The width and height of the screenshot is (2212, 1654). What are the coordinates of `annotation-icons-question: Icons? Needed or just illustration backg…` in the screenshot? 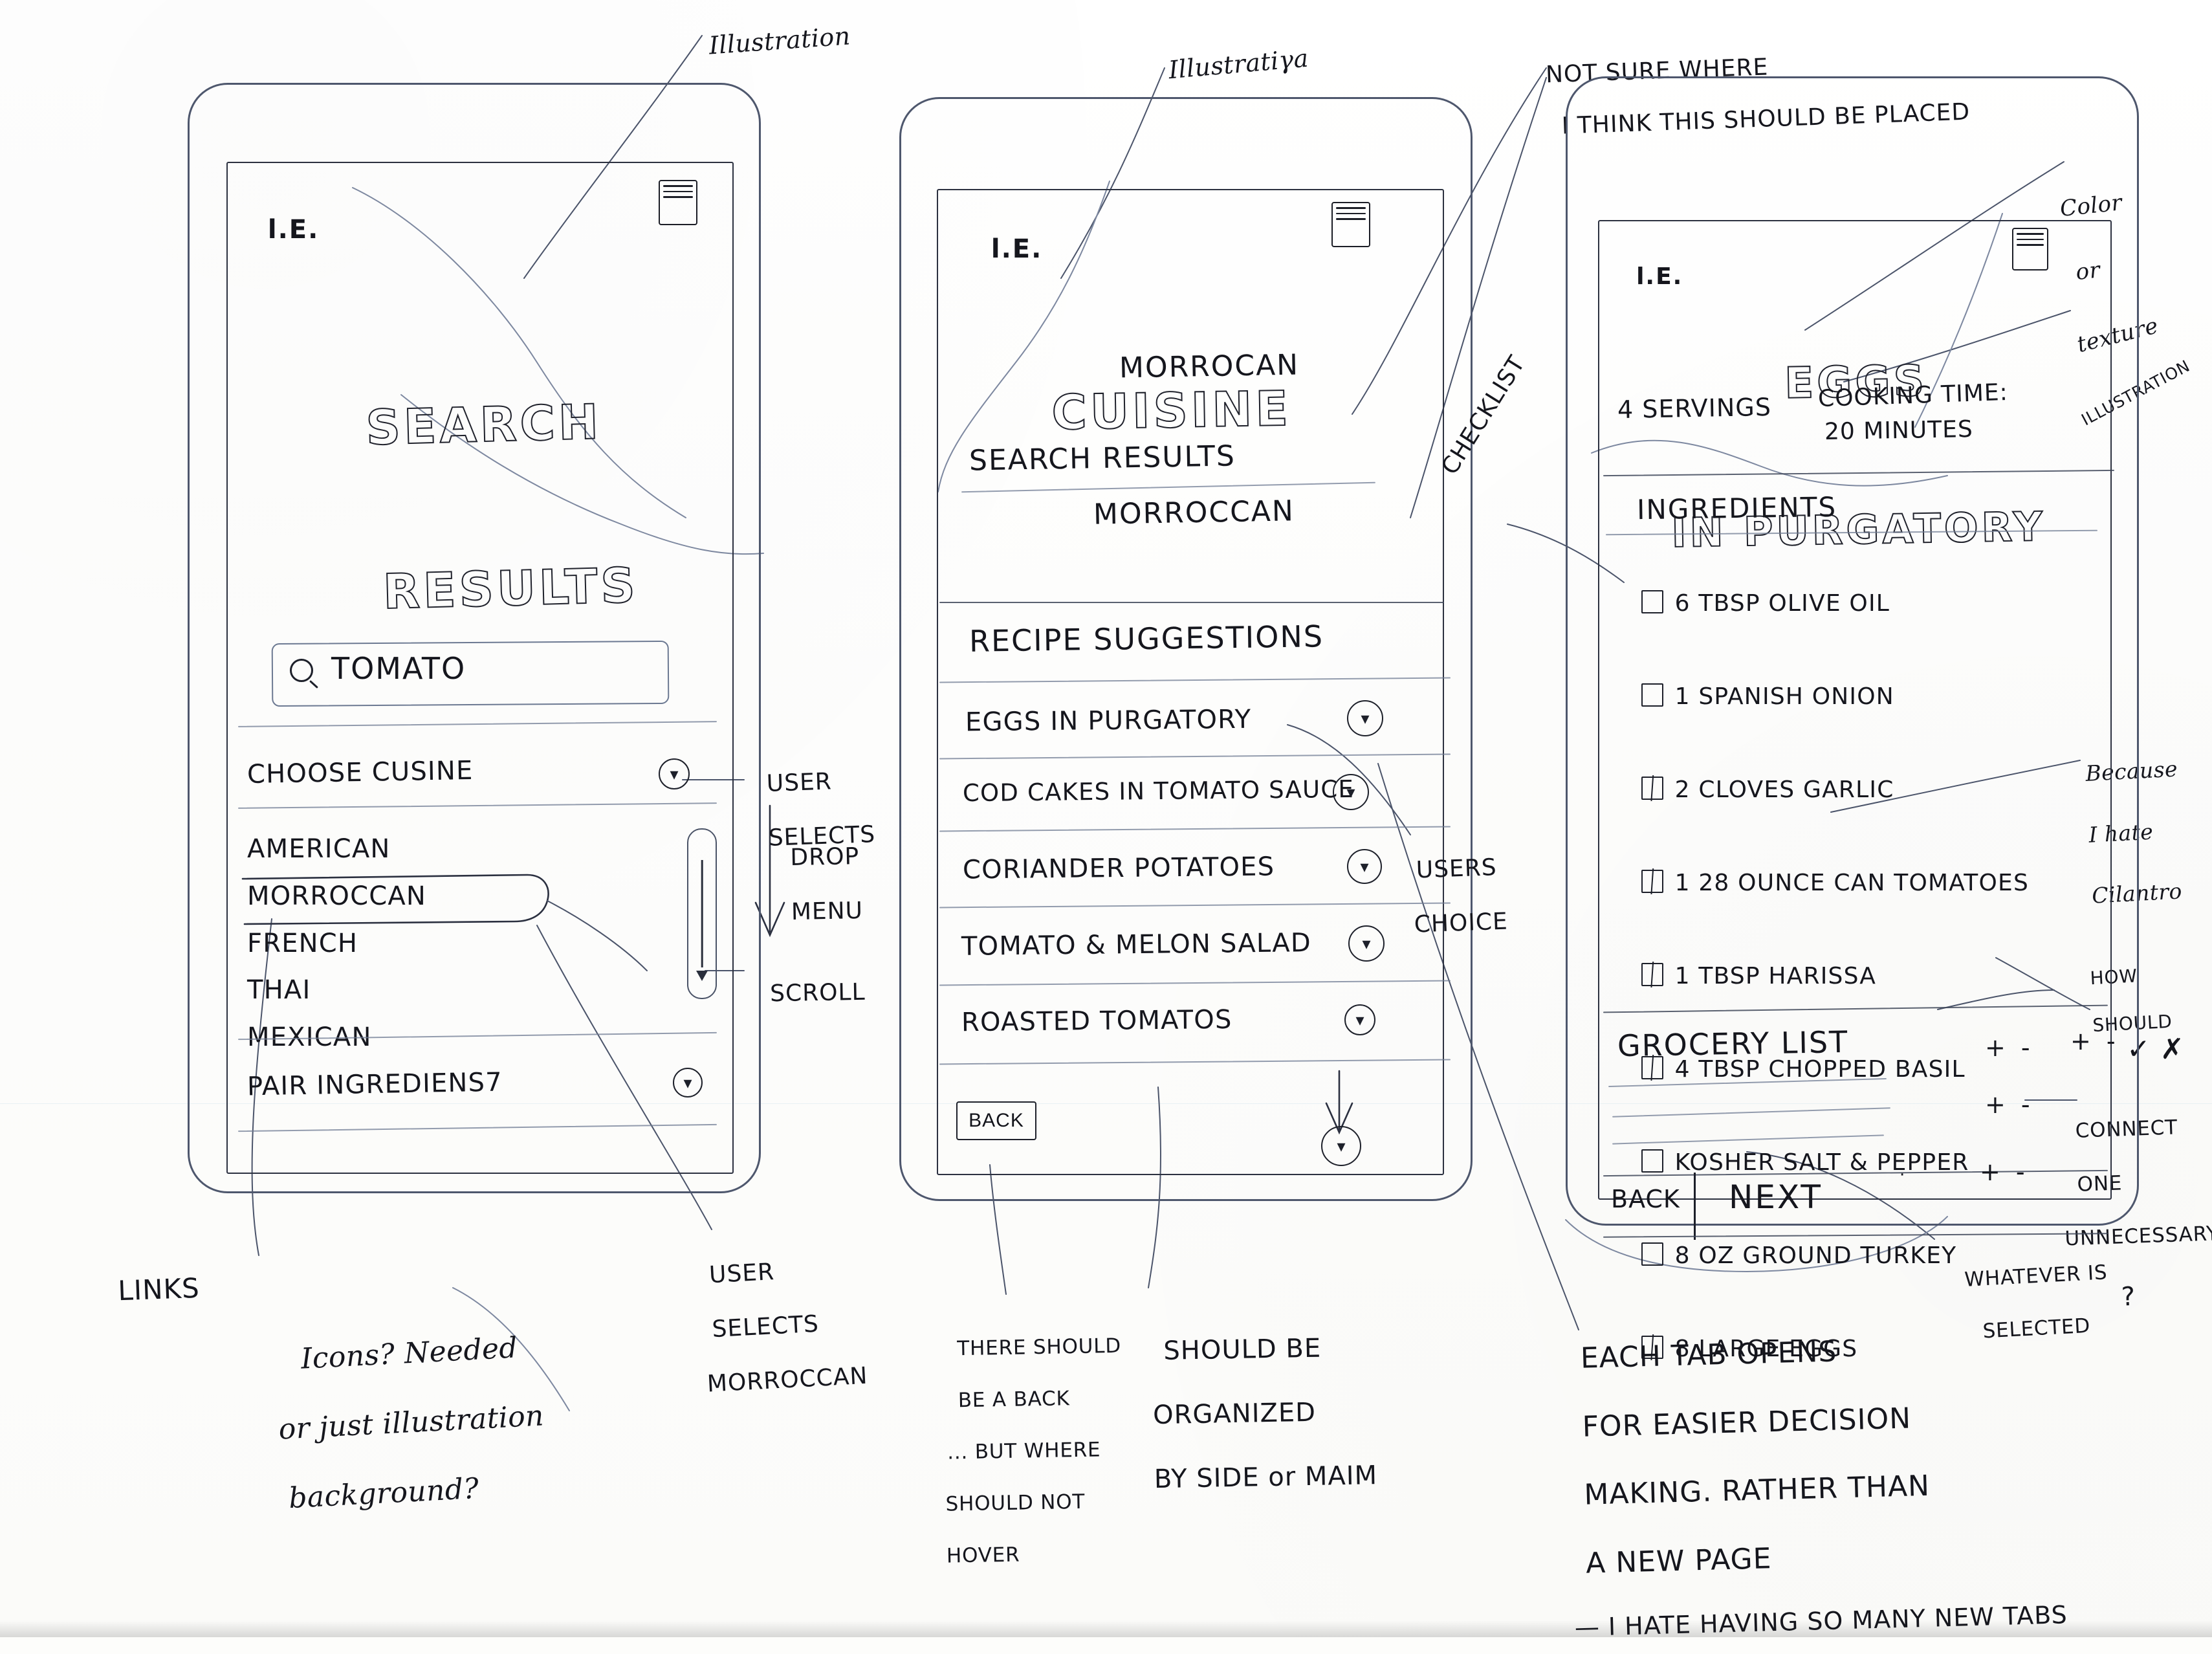 It's located at (411, 1423).